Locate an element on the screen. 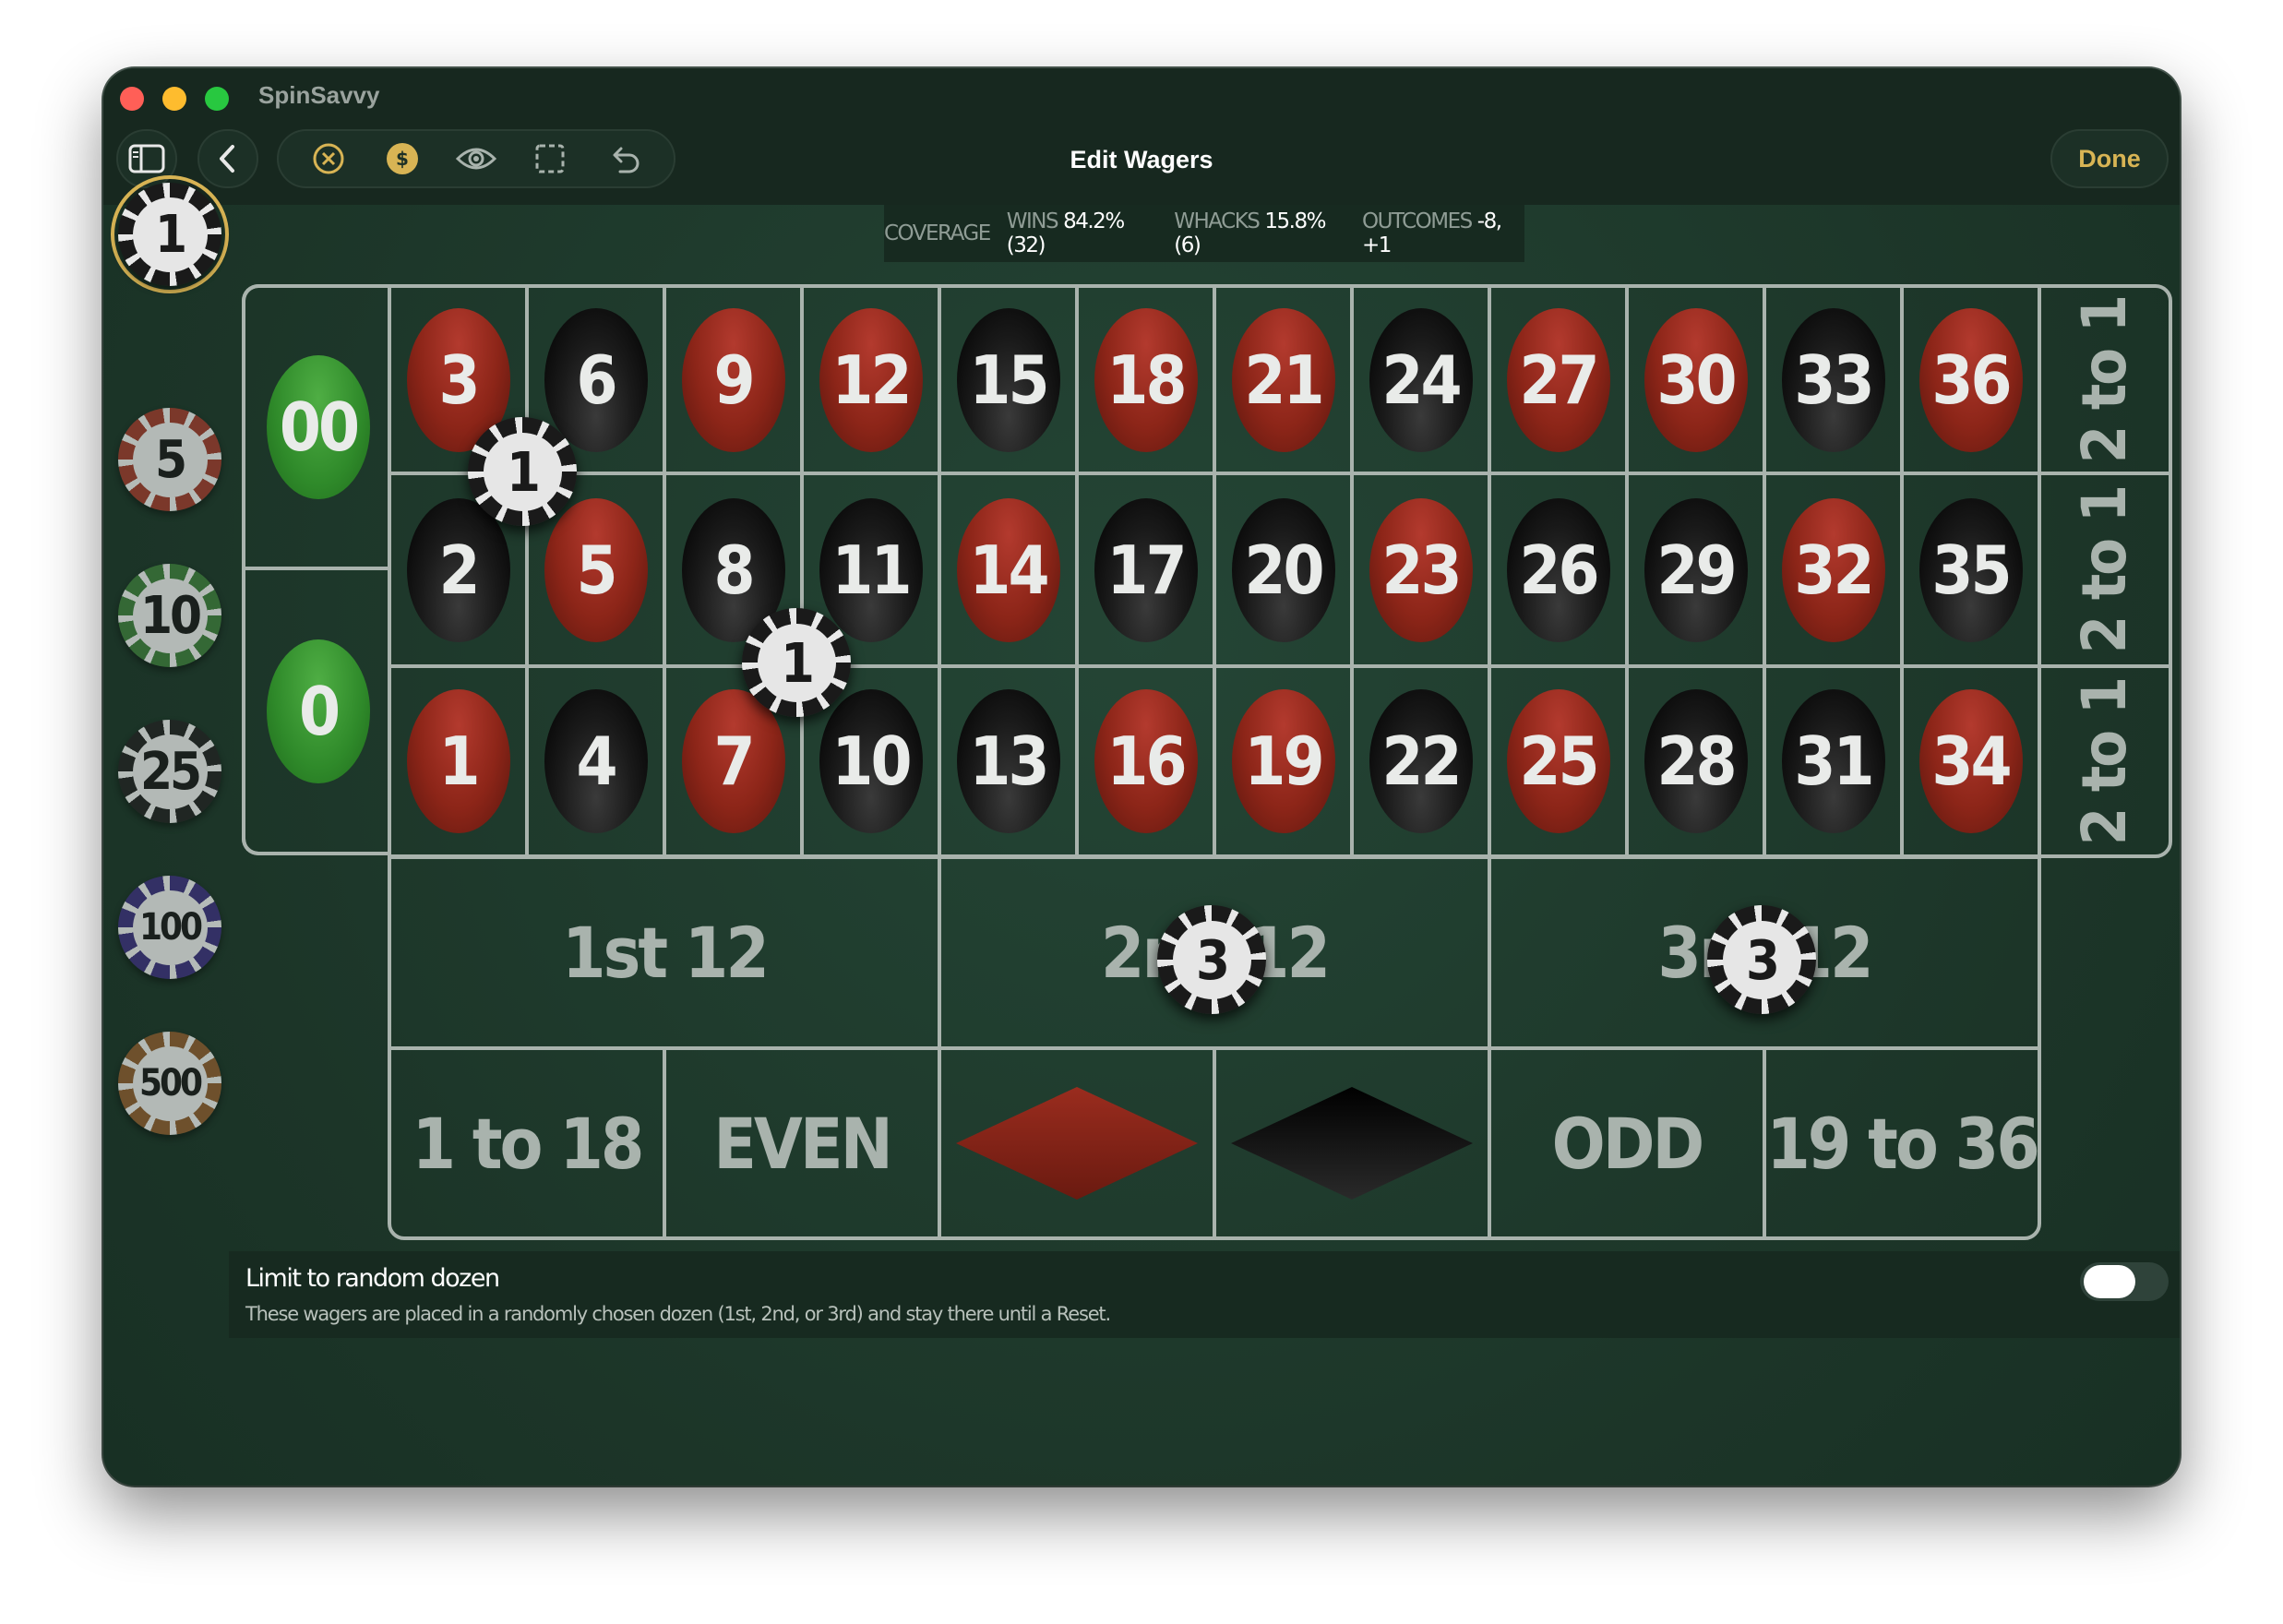  number-cell-21: 21 is located at coordinates (1283, 379).